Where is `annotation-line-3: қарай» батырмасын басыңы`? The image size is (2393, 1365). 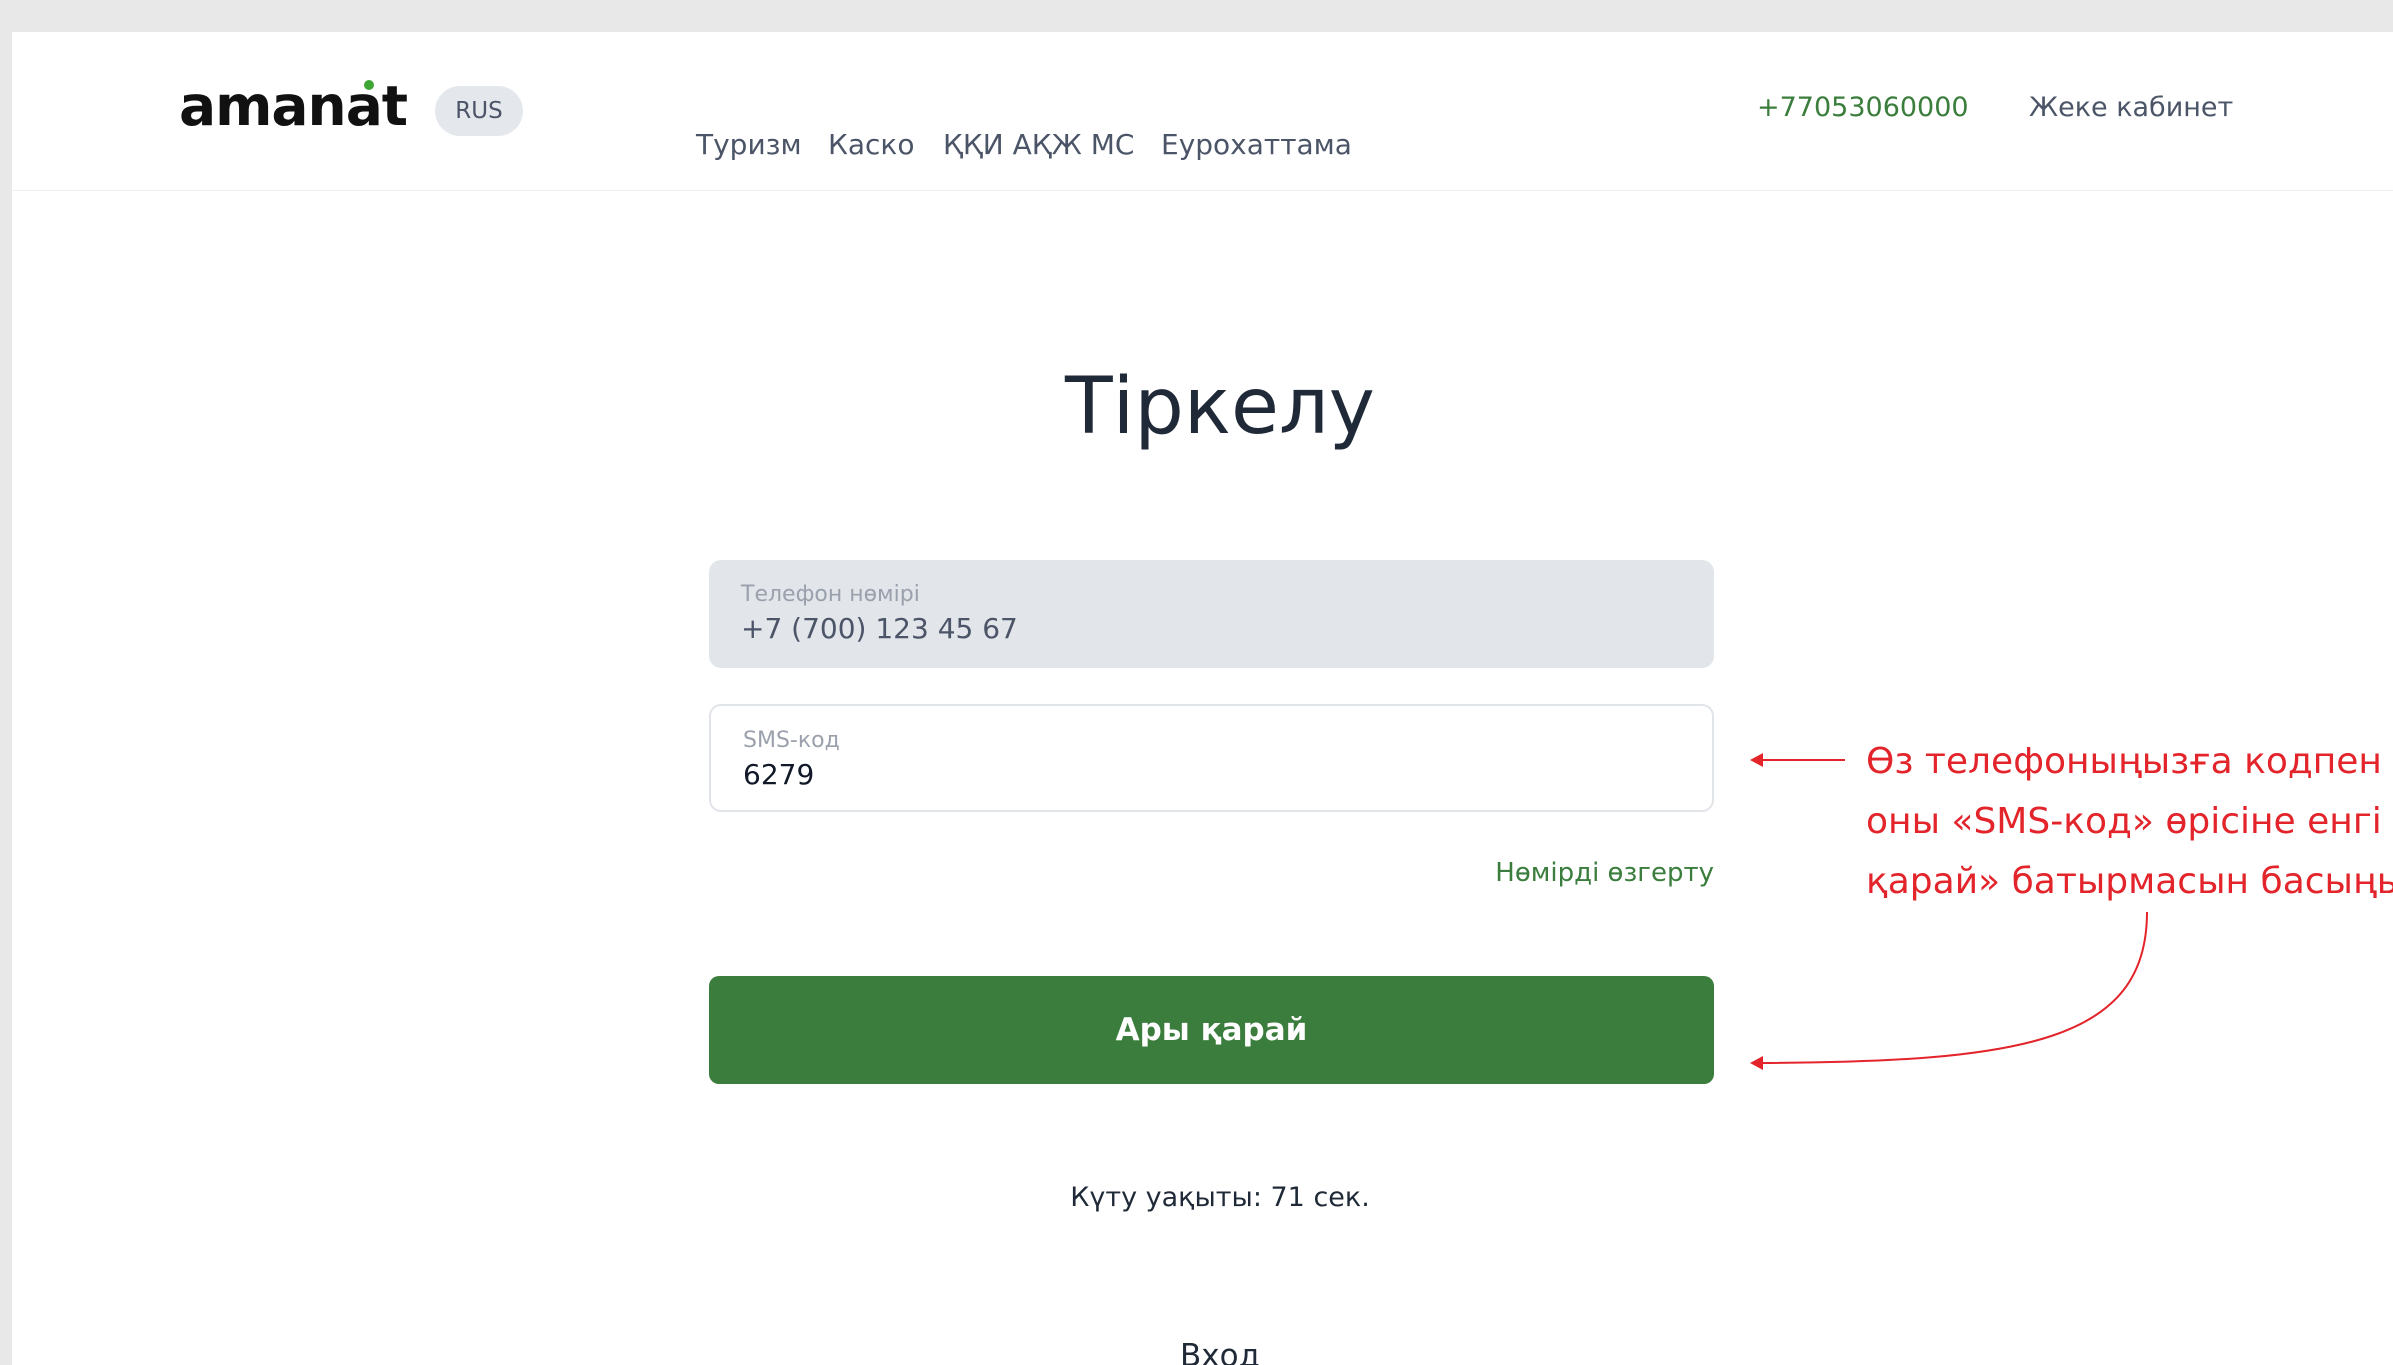
annotation-line-3: қарай» батырмасын басыңы is located at coordinates (2129, 881).